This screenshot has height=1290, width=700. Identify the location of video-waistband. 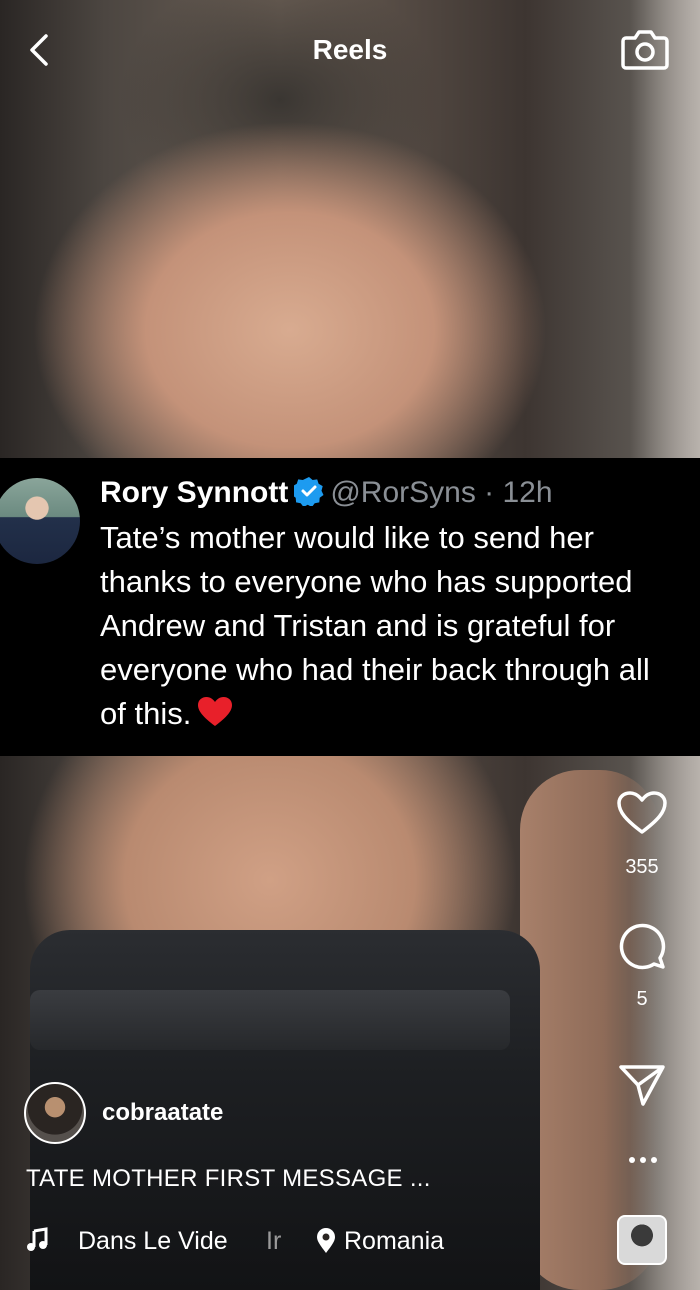
(270, 1020).